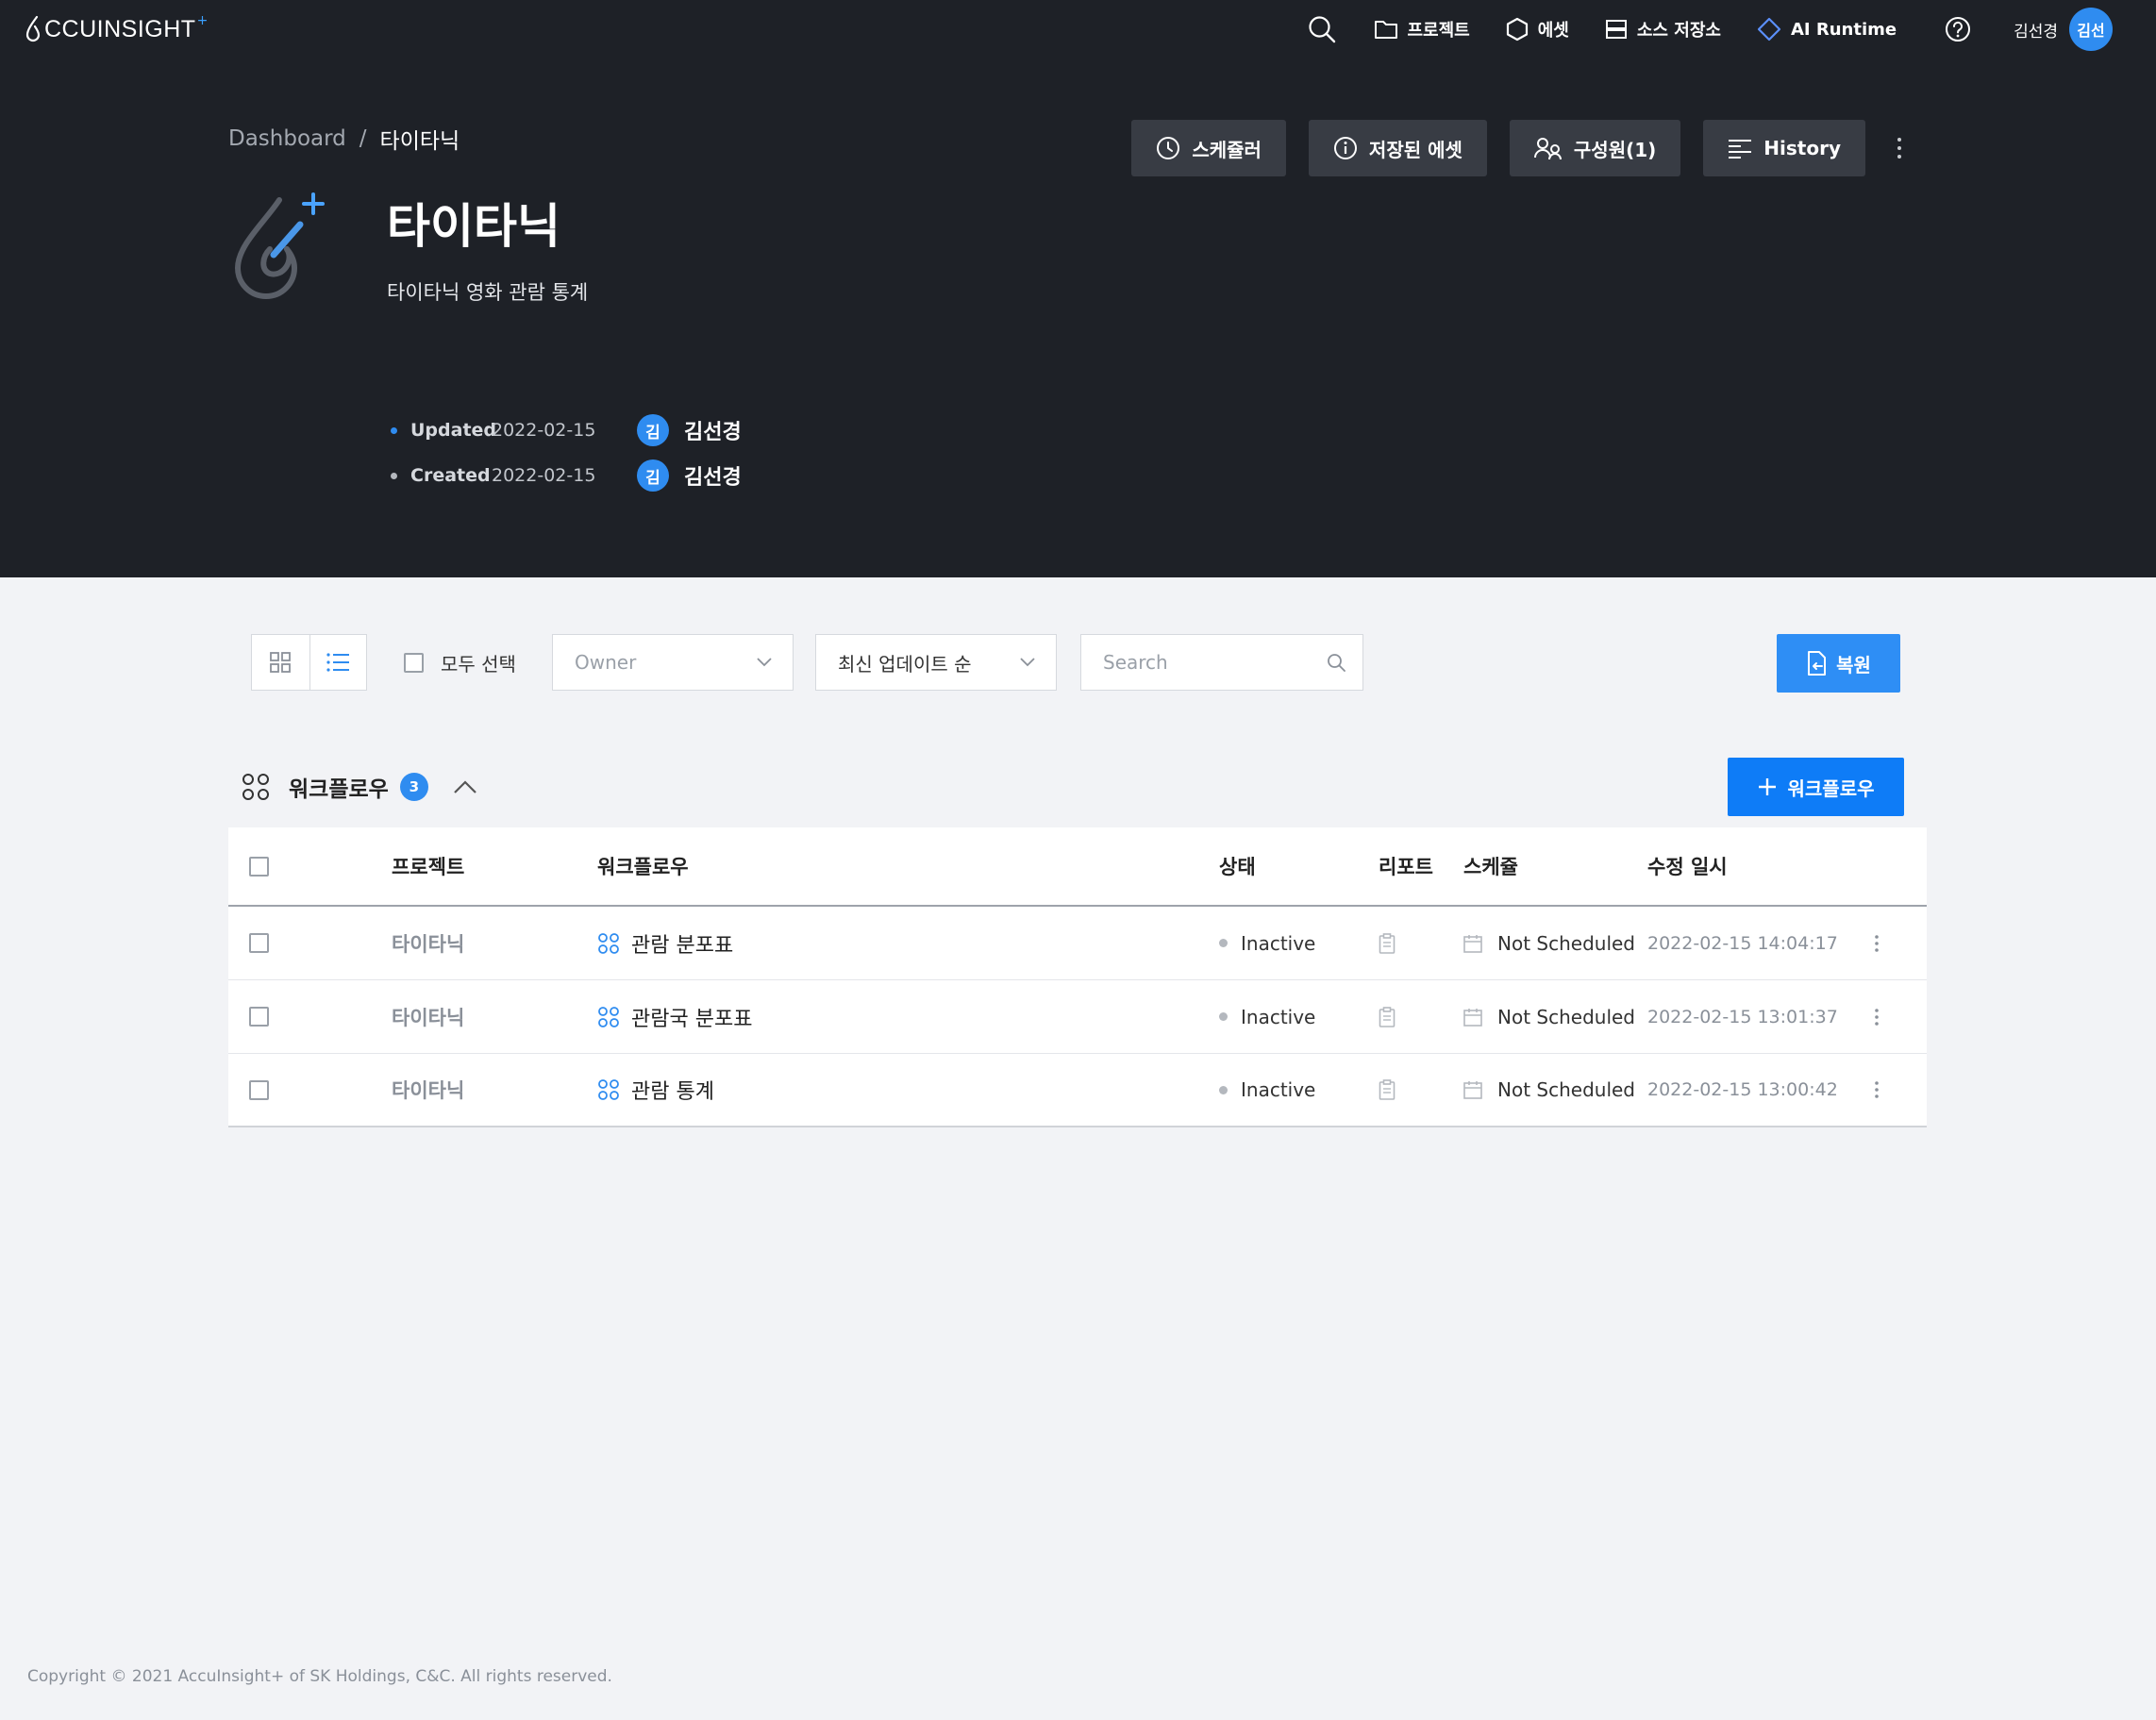  I want to click on project-more-button, so click(1899, 148).